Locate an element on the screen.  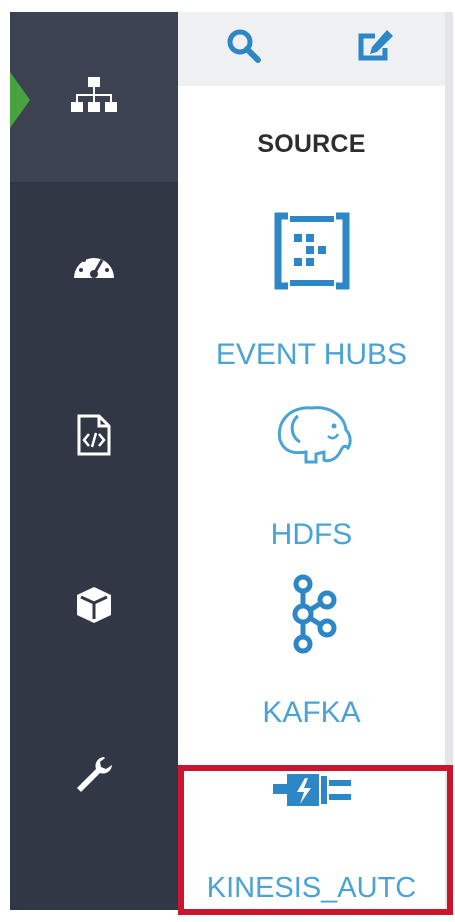
source-label: KINESIS_AUTC is located at coordinates (311, 888).